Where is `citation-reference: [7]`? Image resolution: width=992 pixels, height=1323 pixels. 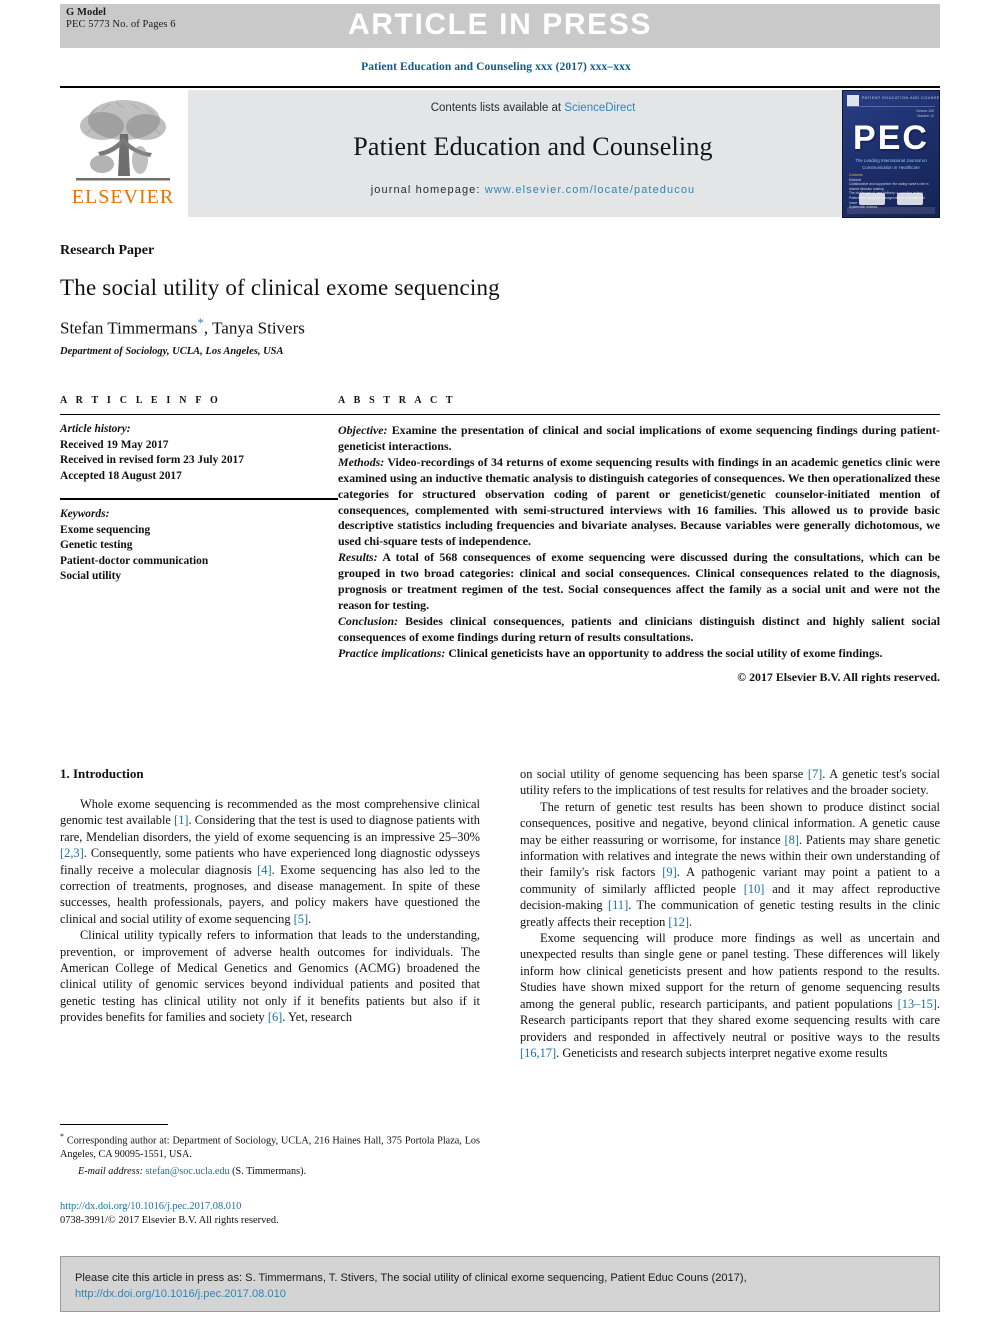 citation-reference: [7] is located at coordinates (815, 774).